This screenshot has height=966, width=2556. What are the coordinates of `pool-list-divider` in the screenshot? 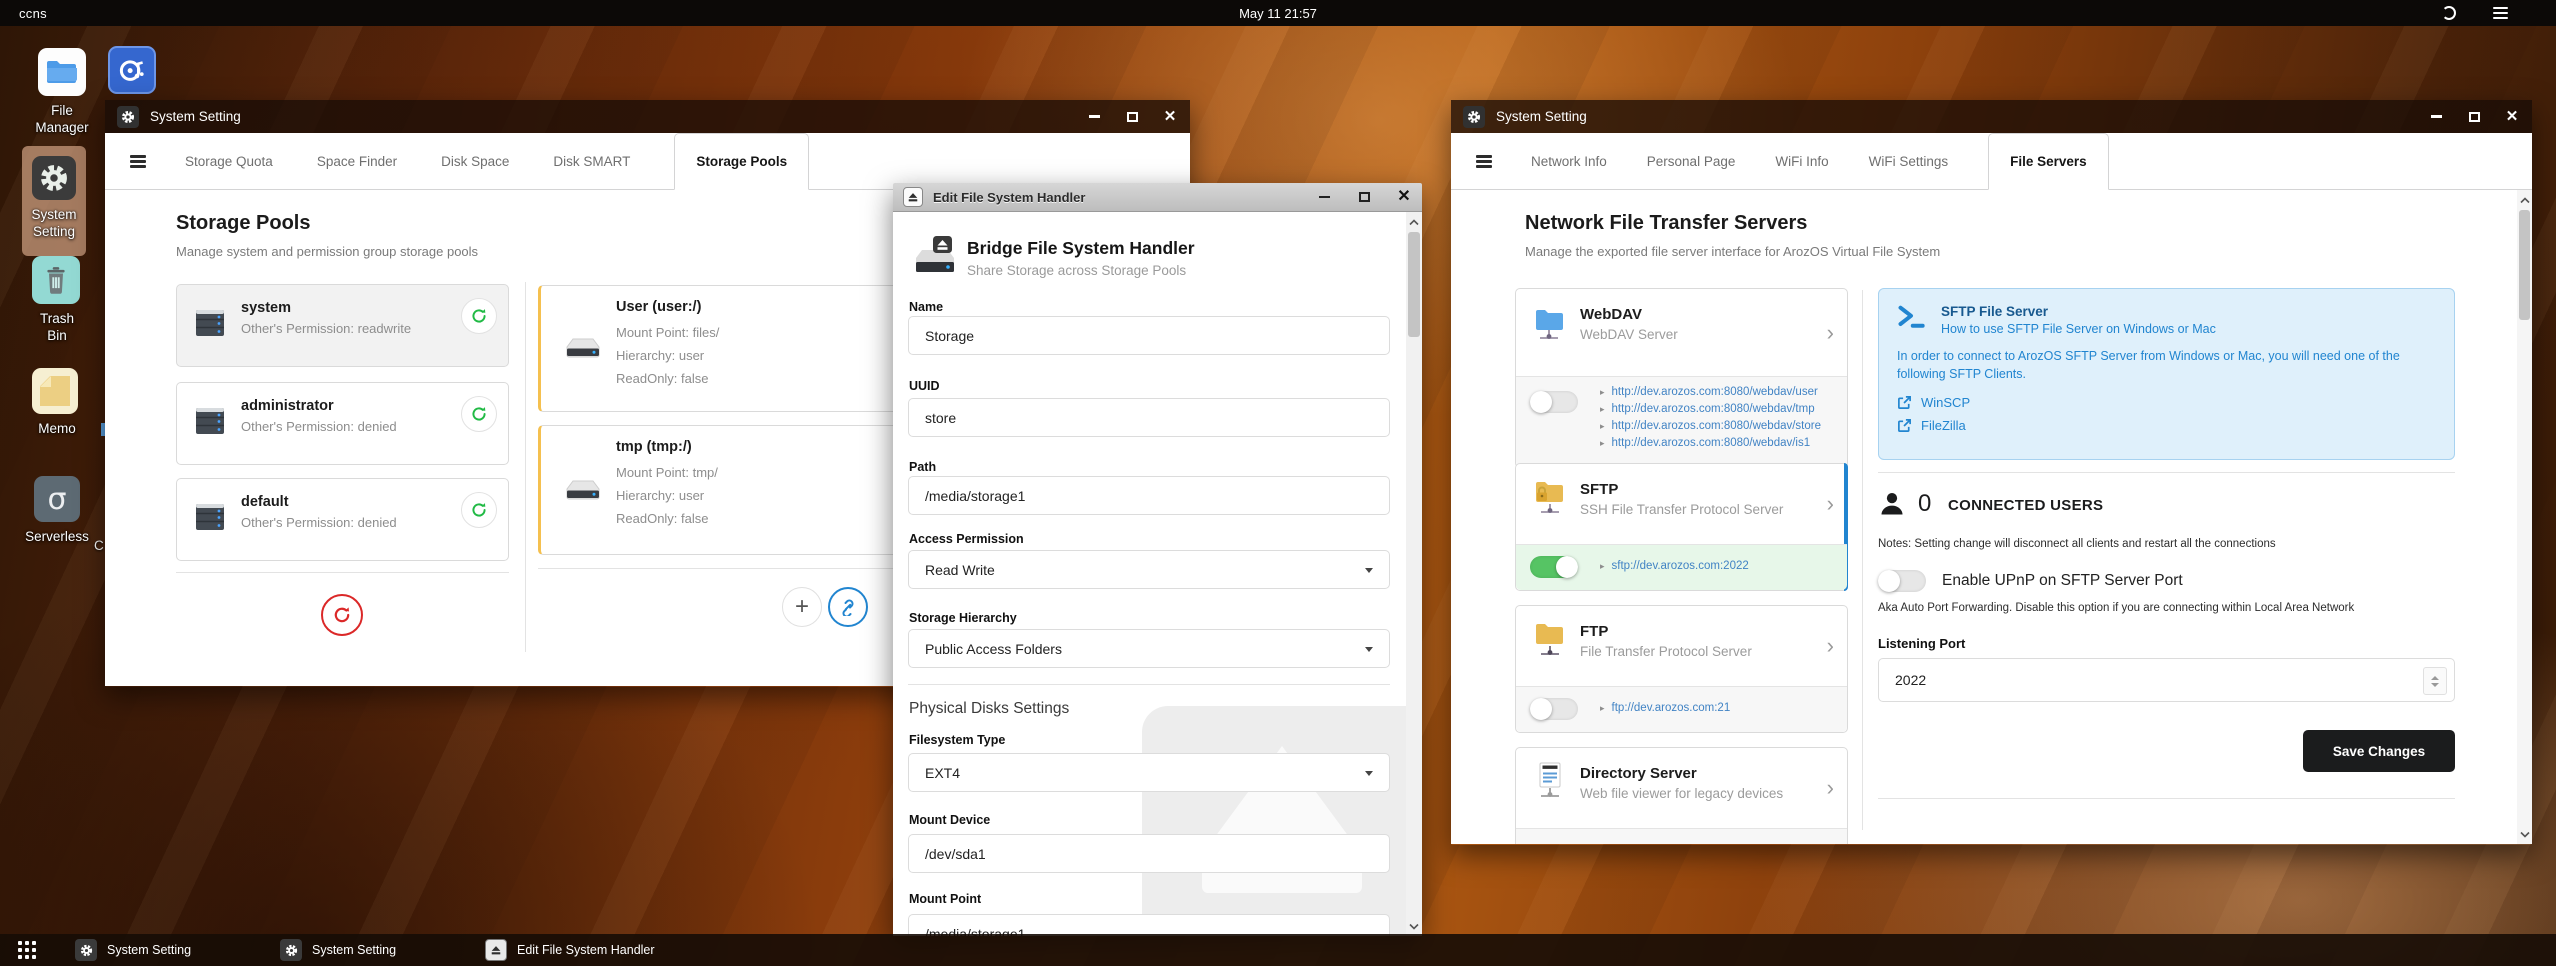 It's located at (342, 572).